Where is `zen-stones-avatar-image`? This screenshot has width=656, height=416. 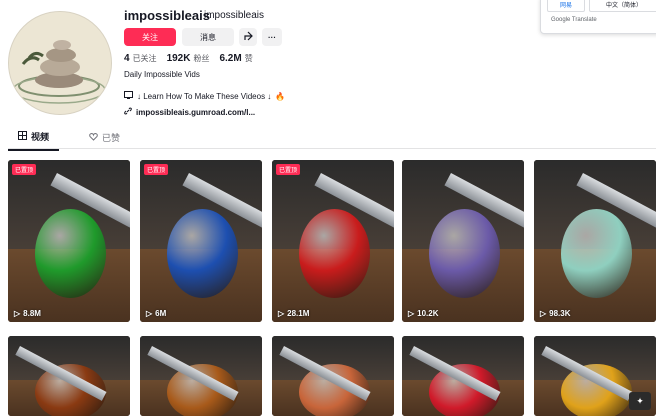
zen-stones-avatar-image is located at coordinates (60, 63).